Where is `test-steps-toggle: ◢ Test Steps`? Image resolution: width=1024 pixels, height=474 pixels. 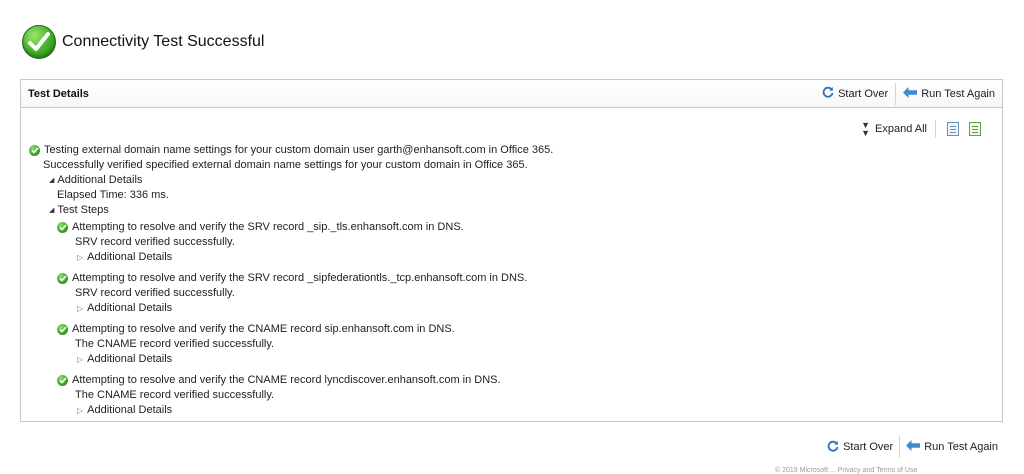 test-steps-toggle: ◢ Test Steps is located at coordinates (510, 210).